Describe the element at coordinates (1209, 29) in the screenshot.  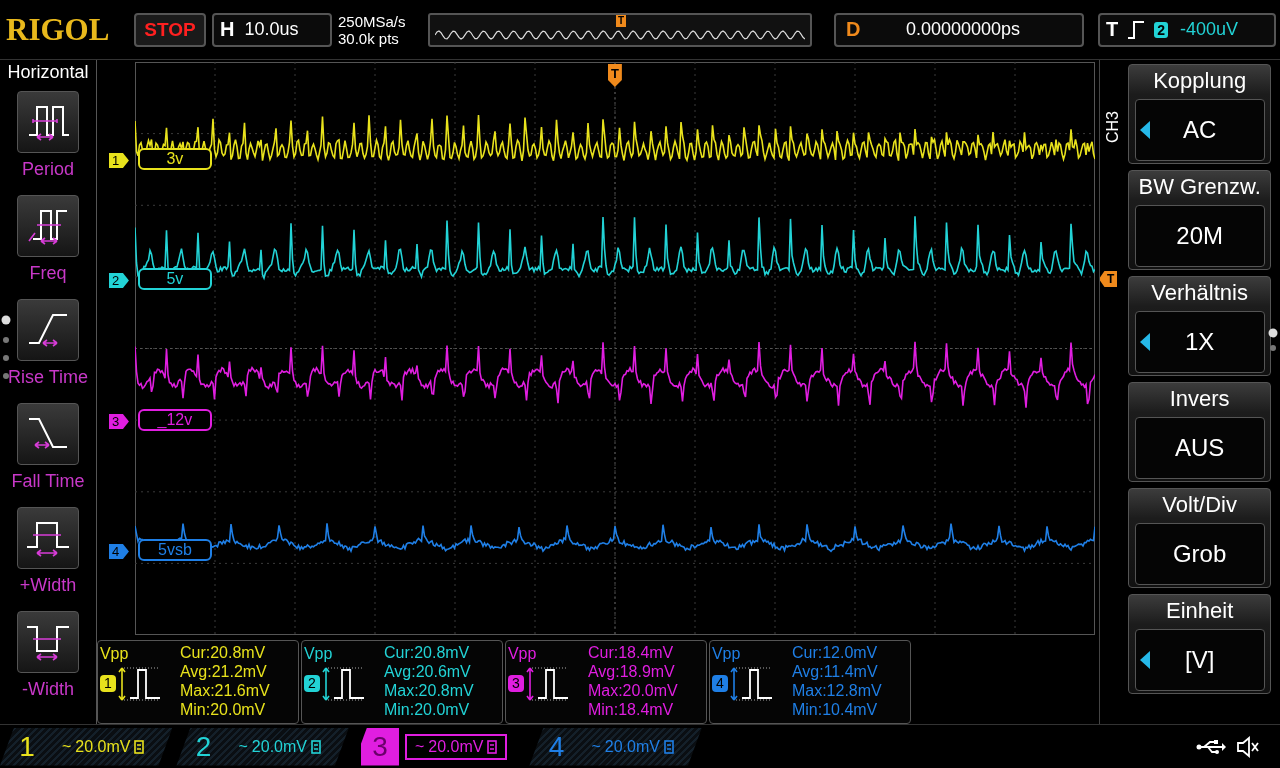
I see `trigger-level: -400uV` at that location.